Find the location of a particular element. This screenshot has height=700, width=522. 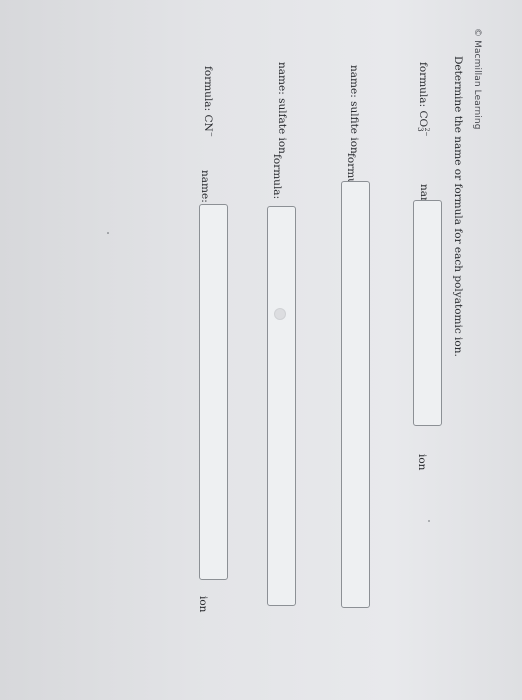

row1-given: formula: CO32− is located at coordinates (423, 99).